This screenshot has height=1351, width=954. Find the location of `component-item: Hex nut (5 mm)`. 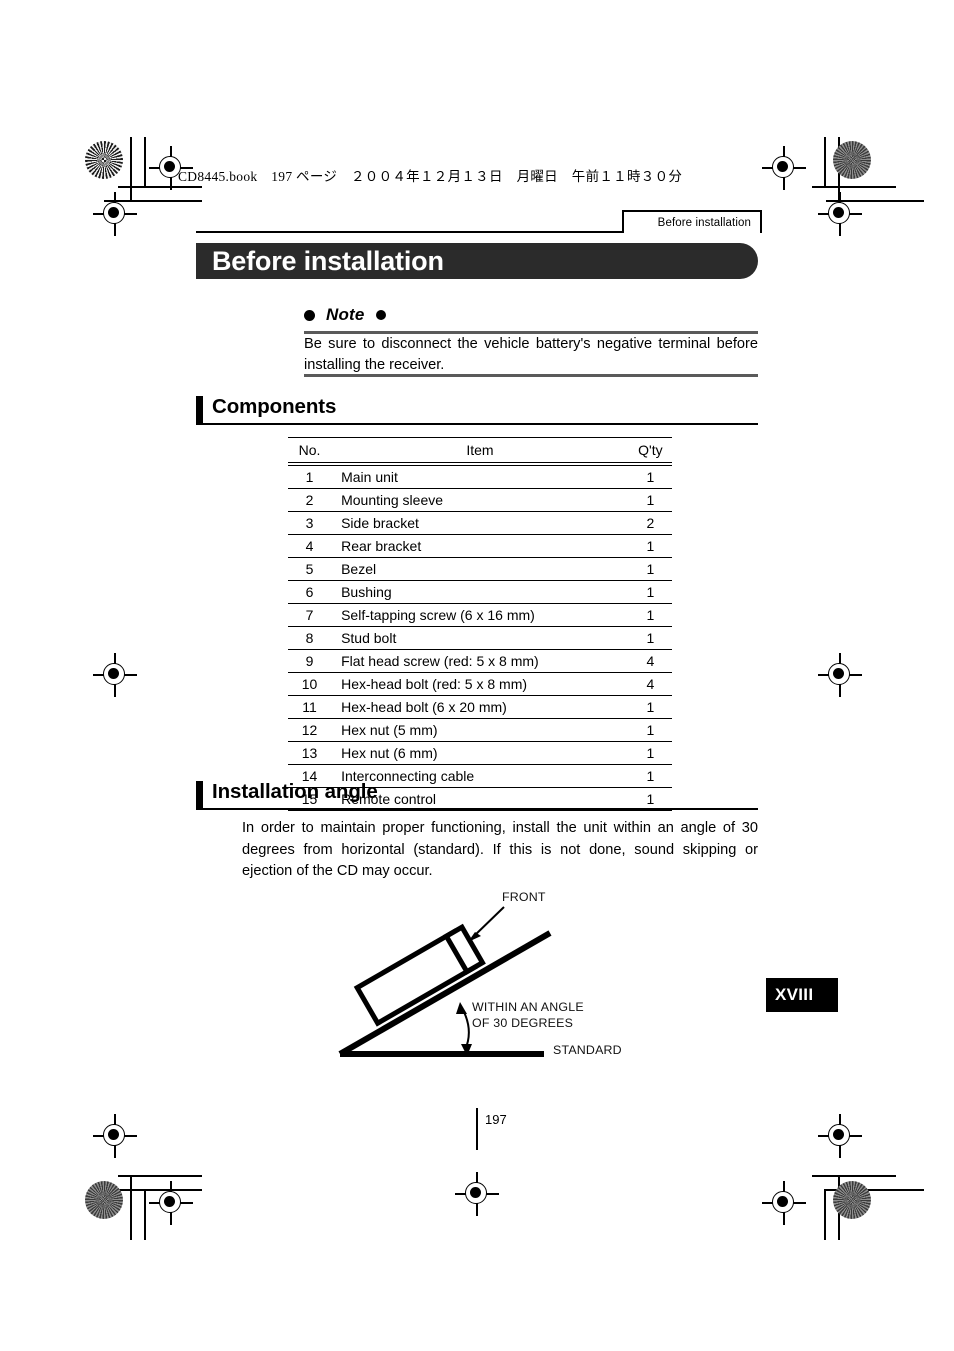

component-item: Hex nut (5 mm) is located at coordinates (480, 730).